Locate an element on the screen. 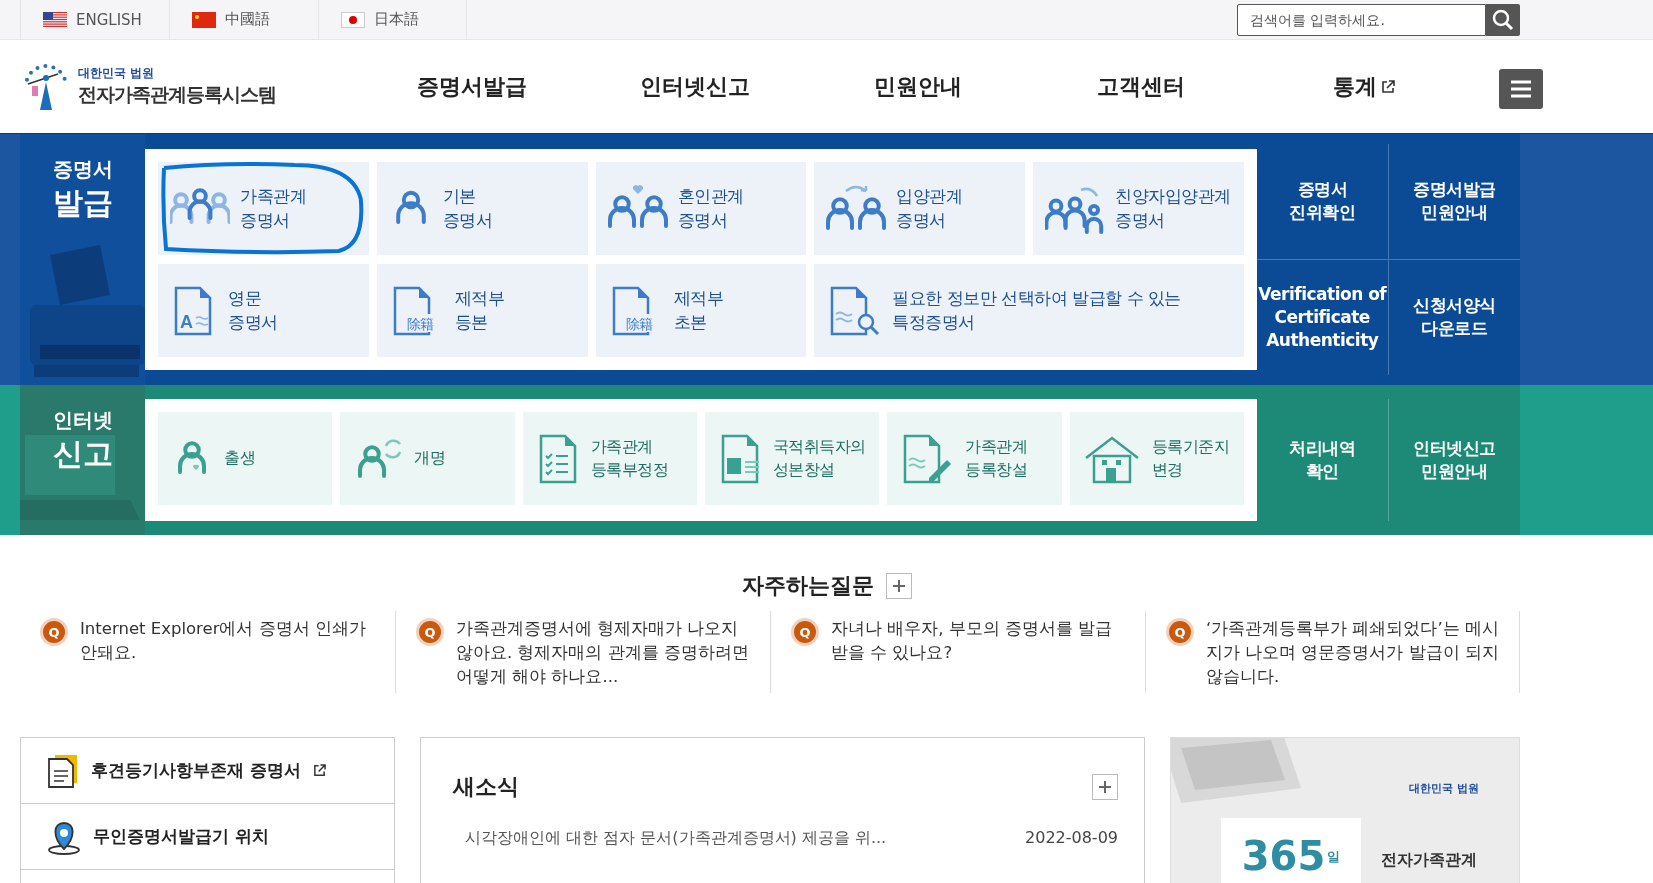 The height and width of the screenshot is (883, 1653). search-icon is located at coordinates (1503, 19).